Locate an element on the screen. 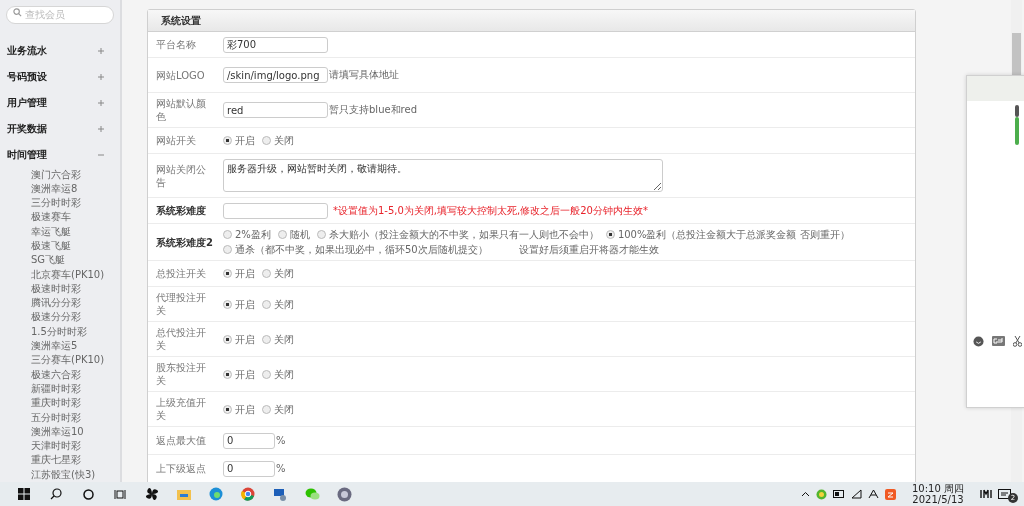  menu-item: 1.5分时时彩 is located at coordinates (60, 332).